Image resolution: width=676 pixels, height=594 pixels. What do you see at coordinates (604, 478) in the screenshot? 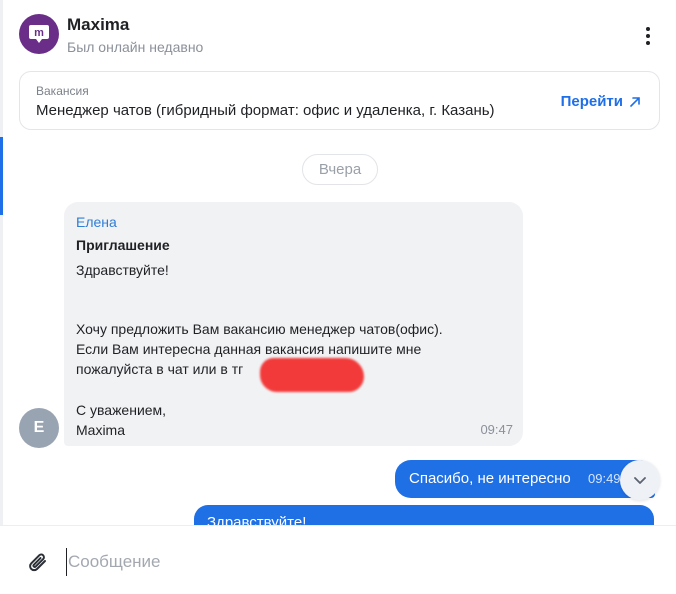
I see `outgoing-message-time: 09:49` at bounding box center [604, 478].